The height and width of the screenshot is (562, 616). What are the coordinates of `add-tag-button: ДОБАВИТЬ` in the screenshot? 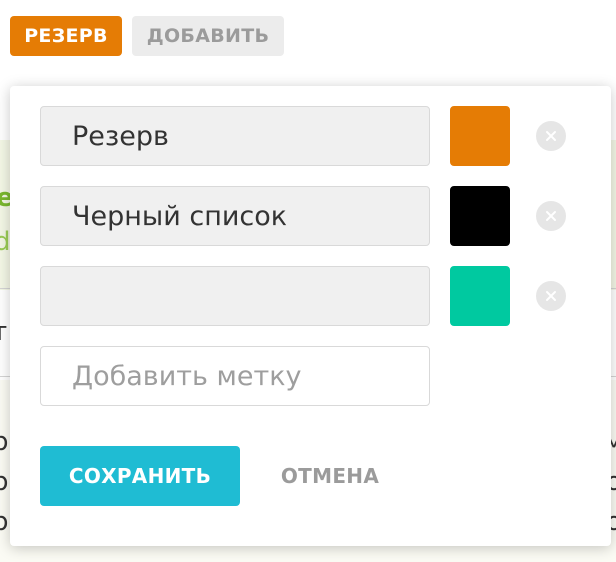 It's located at (208, 36).